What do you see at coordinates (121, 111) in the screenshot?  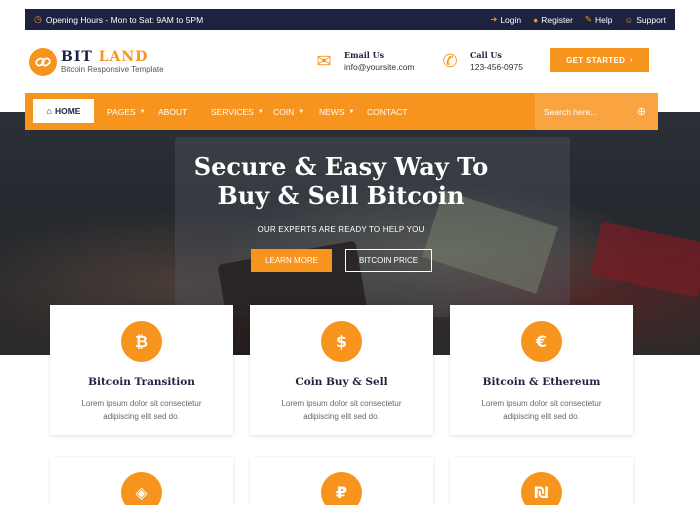 I see `nav-pages-label: PAGES` at bounding box center [121, 111].